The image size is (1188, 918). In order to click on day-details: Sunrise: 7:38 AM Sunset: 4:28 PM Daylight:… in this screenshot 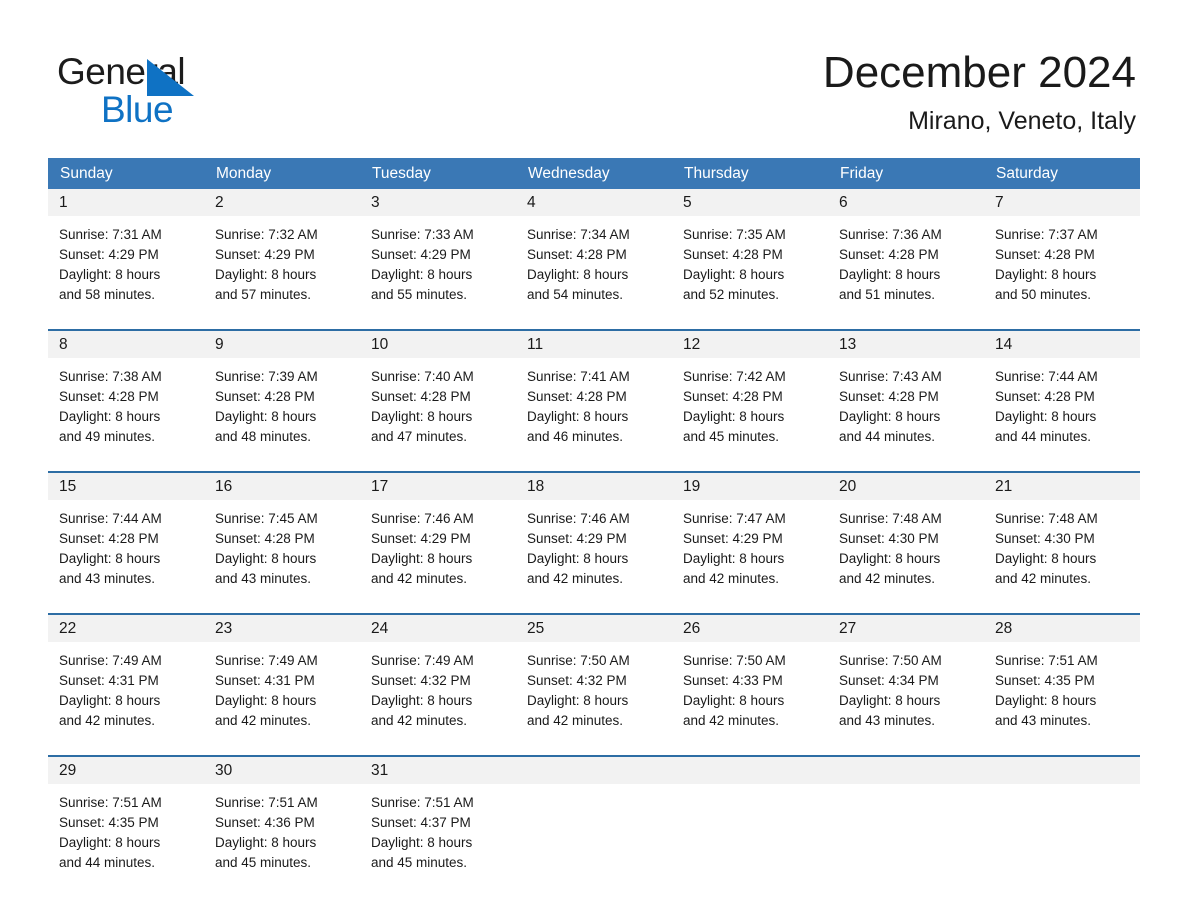, I will do `click(126, 408)`.